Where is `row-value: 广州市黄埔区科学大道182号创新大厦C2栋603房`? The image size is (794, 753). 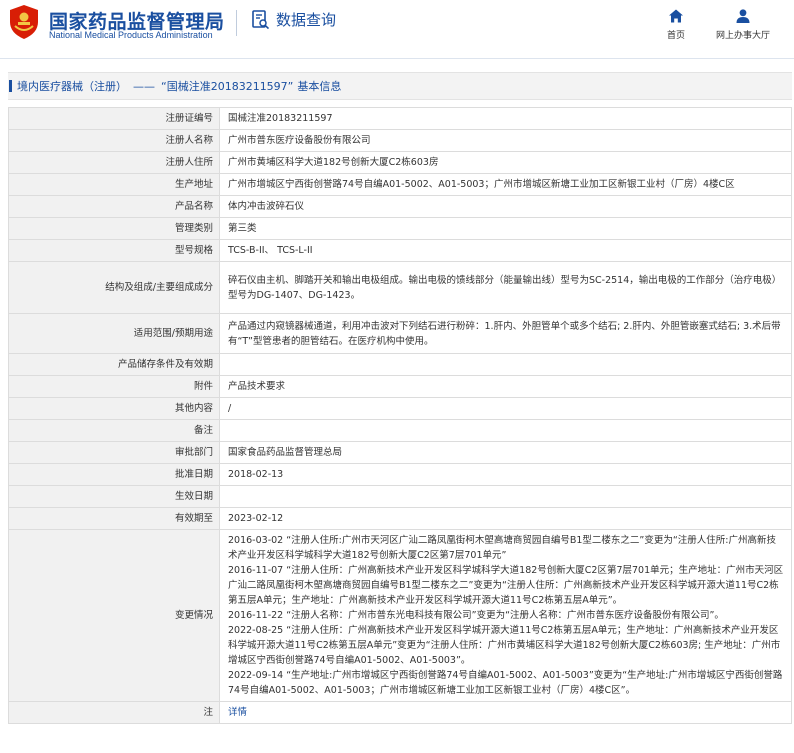
row-value: 广州市黄埔区科学大道182号创新大厦C2栋603房 is located at coordinates (505, 162).